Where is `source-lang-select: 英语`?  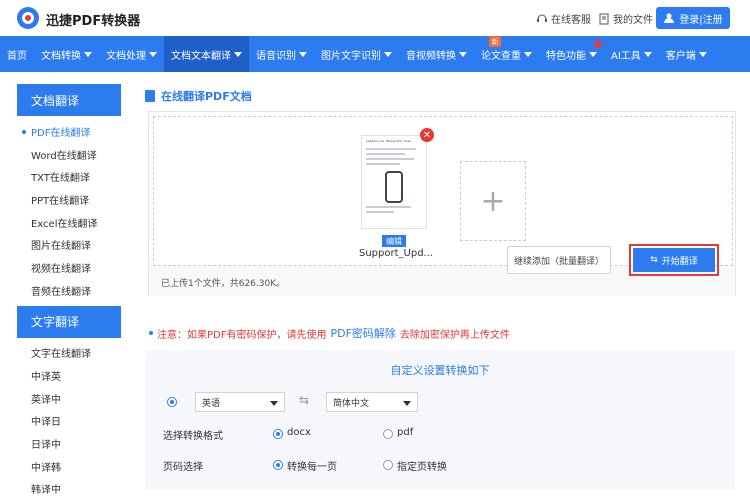
source-lang-select: 英语 is located at coordinates (240, 402).